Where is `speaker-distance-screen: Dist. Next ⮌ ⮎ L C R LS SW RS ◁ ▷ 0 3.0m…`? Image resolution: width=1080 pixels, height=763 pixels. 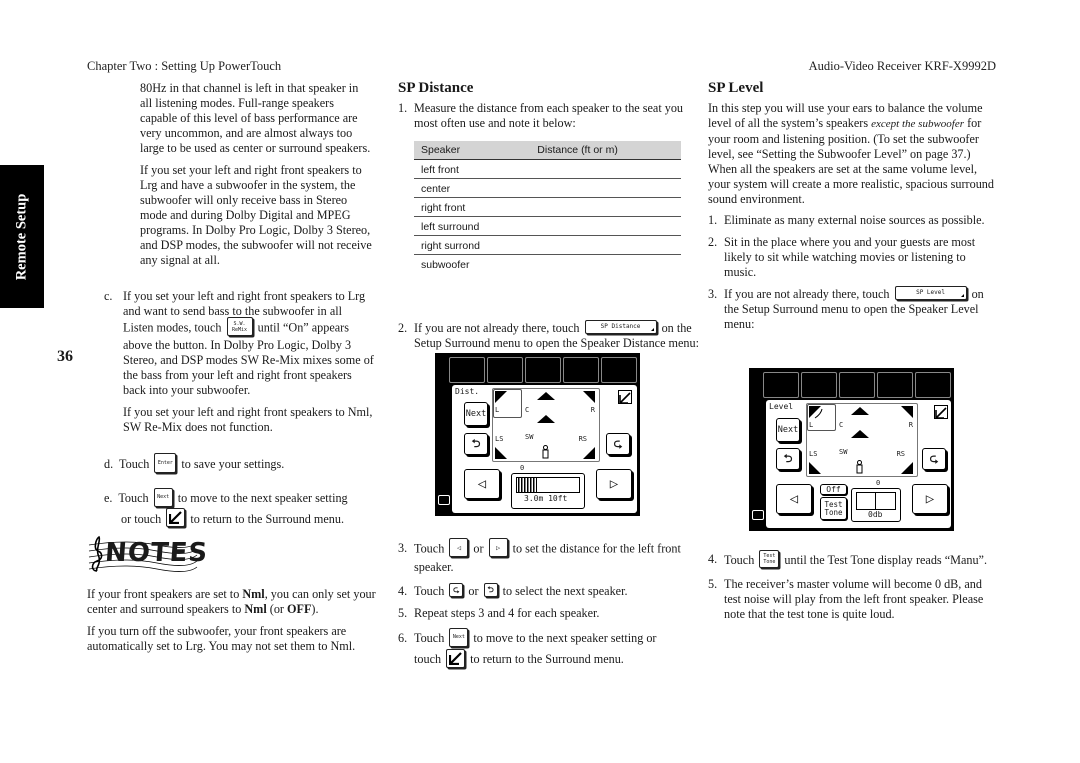 speaker-distance-screen: Dist. Next ⮌ ⮎ L C R LS SW RS ◁ ▷ 0 3.0m… is located at coordinates (537, 434).